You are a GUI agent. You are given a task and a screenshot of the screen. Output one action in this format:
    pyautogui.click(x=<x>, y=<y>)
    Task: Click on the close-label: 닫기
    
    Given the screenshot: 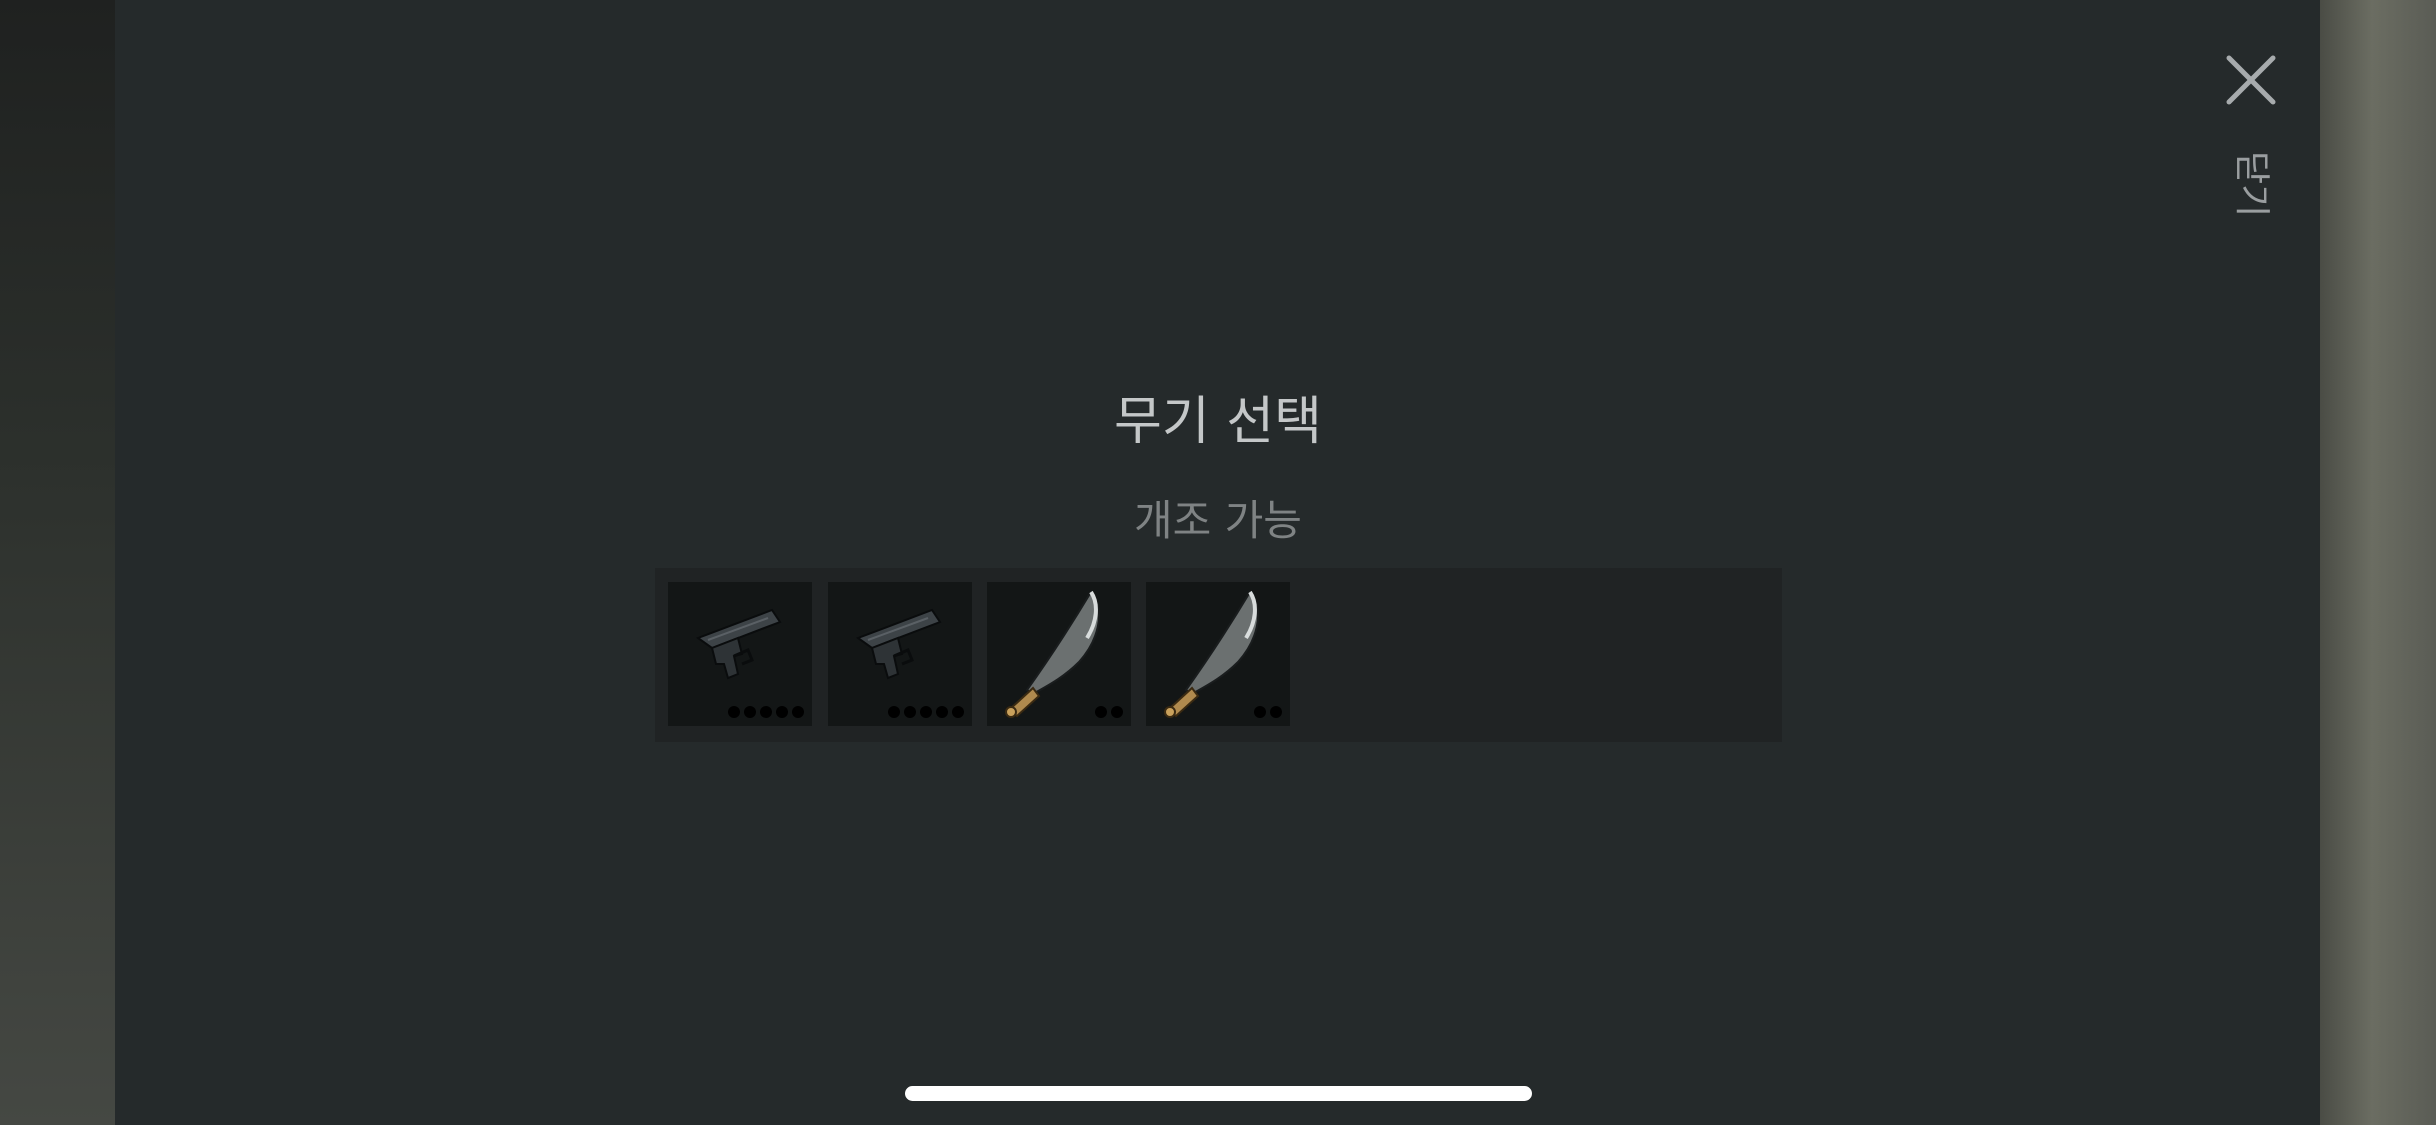 What is the action you would take?
    pyautogui.click(x=2251, y=184)
    